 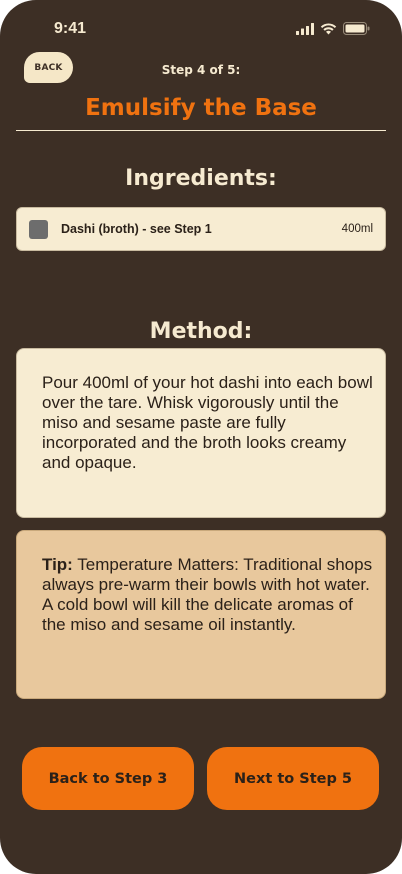 I want to click on status-time: 9:41, so click(x=70, y=28).